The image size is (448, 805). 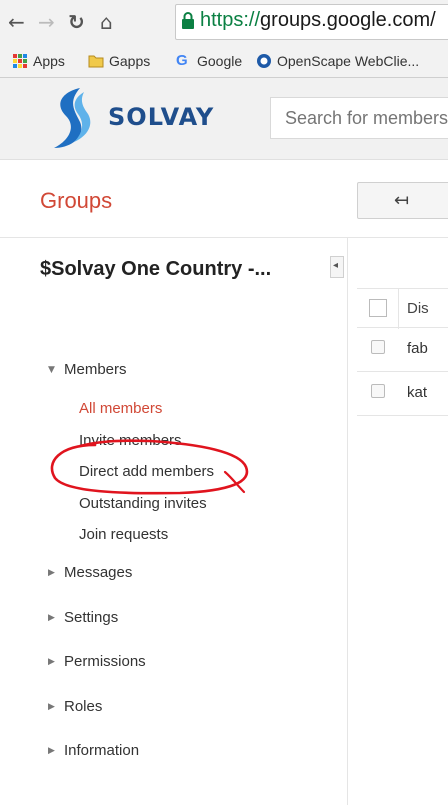 I want to click on sidebar-section-settings: ▶ Settings, so click(x=83, y=617).